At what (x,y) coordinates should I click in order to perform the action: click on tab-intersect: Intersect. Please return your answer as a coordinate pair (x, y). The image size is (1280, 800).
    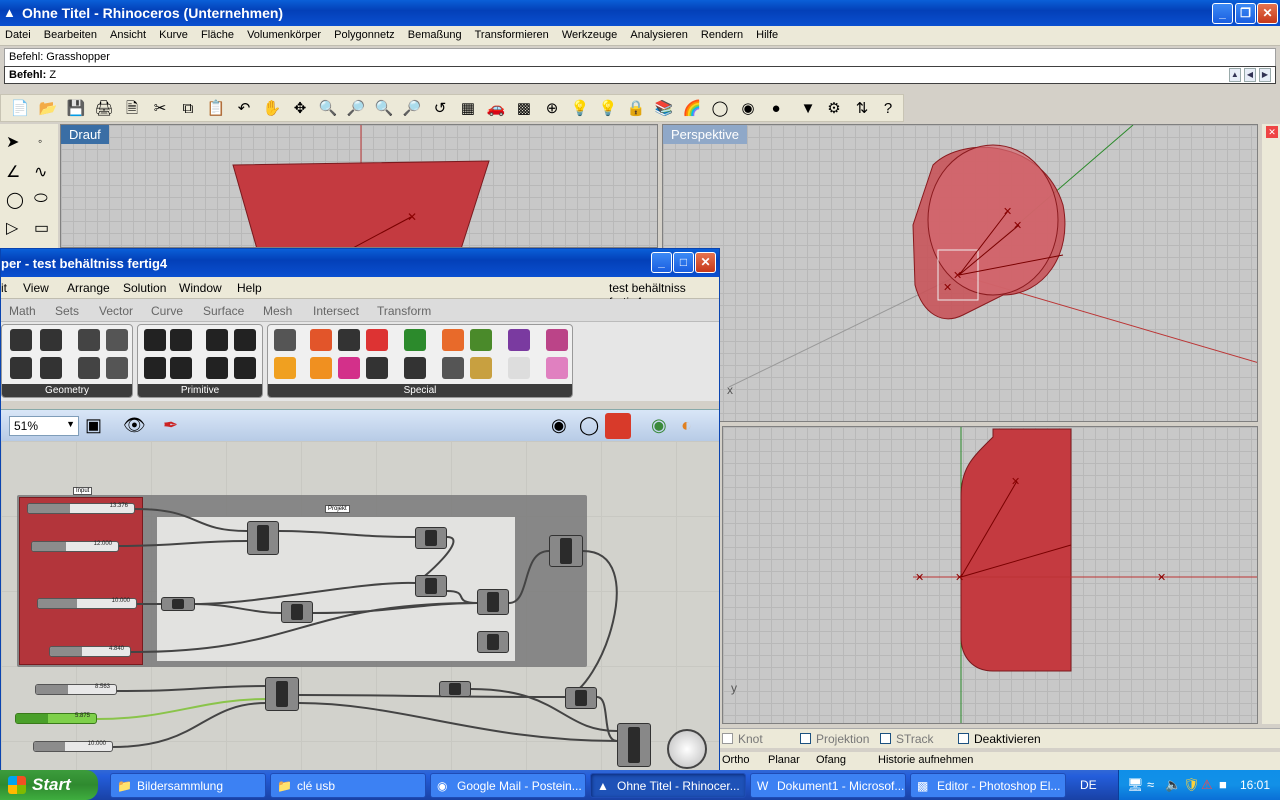
    Looking at the image, I should click on (336, 311).